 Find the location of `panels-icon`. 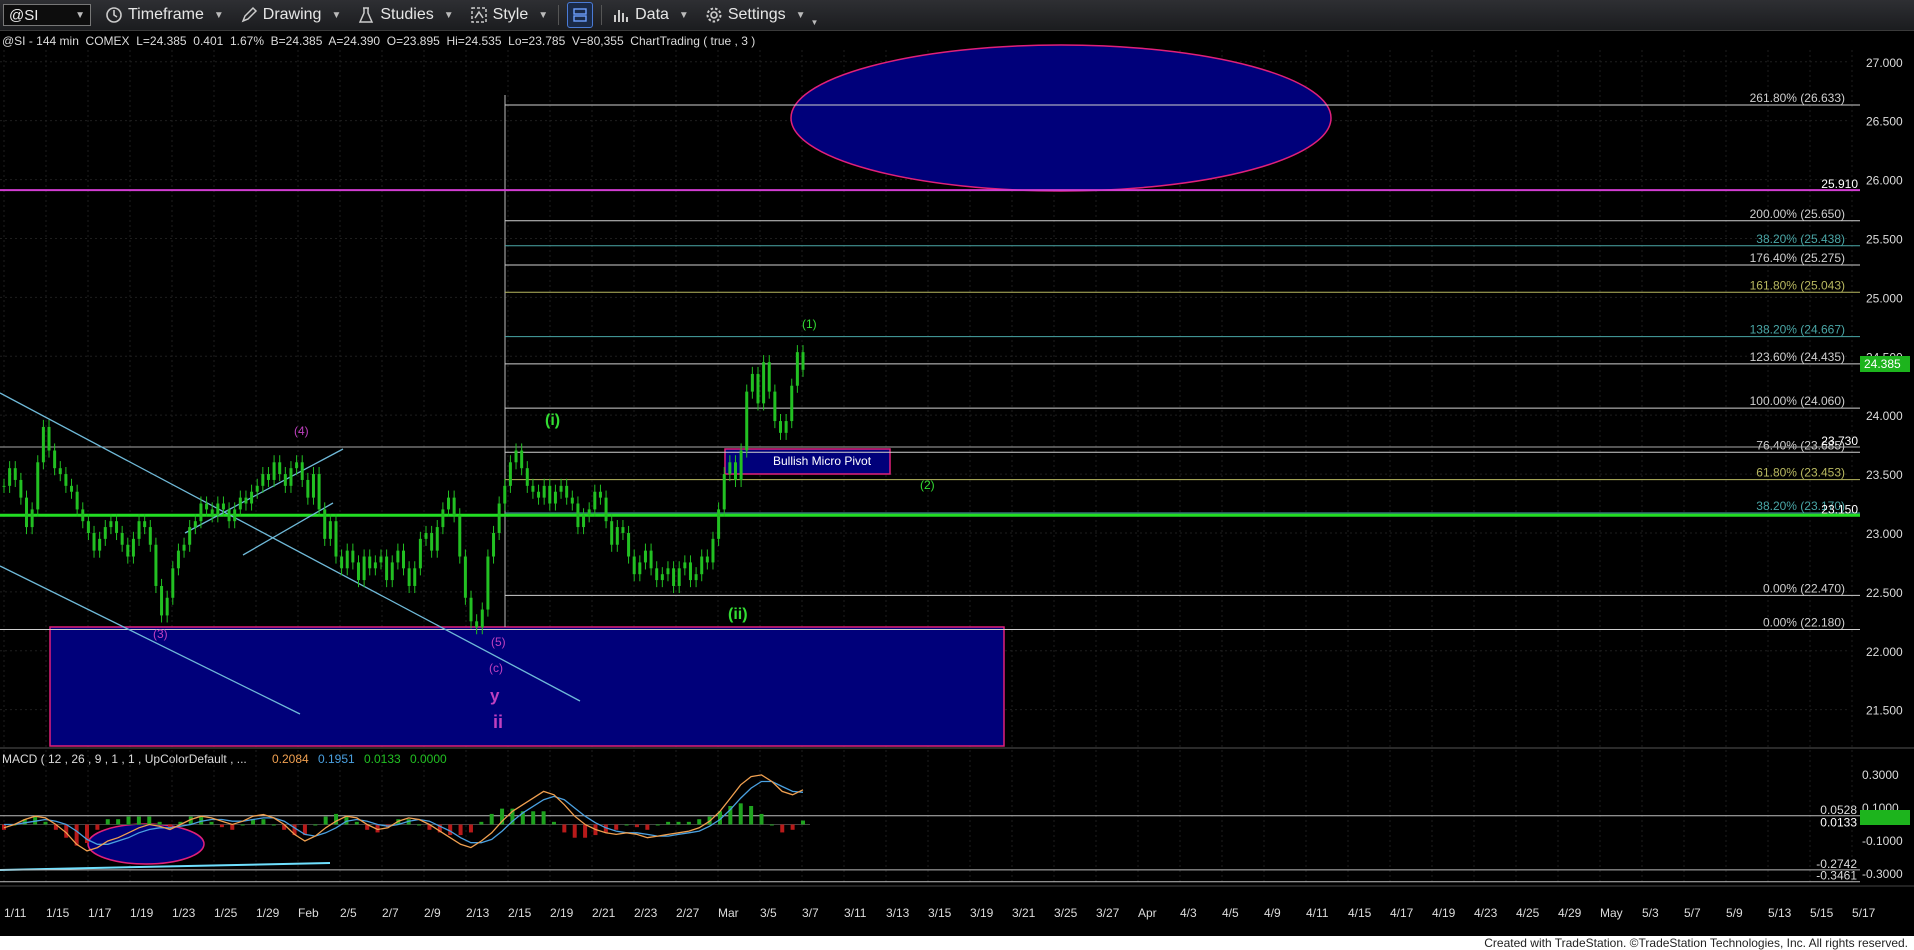

panels-icon is located at coordinates (580, 15).